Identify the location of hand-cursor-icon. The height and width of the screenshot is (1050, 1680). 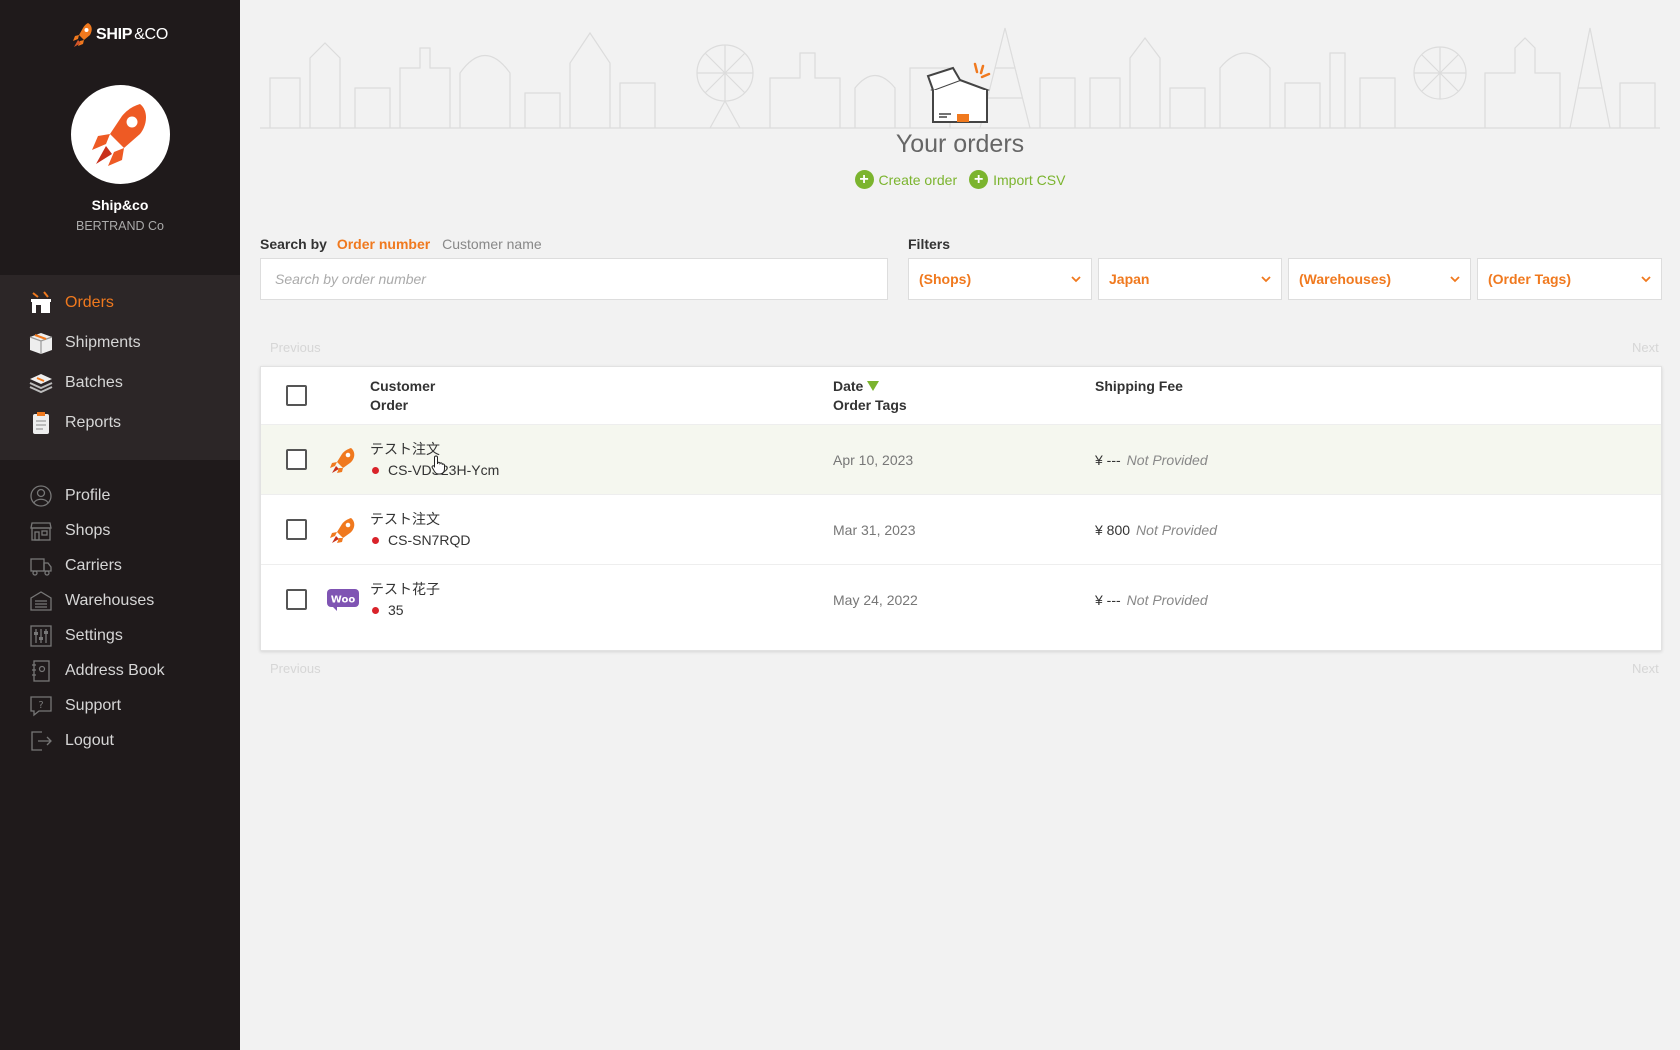
(438, 465).